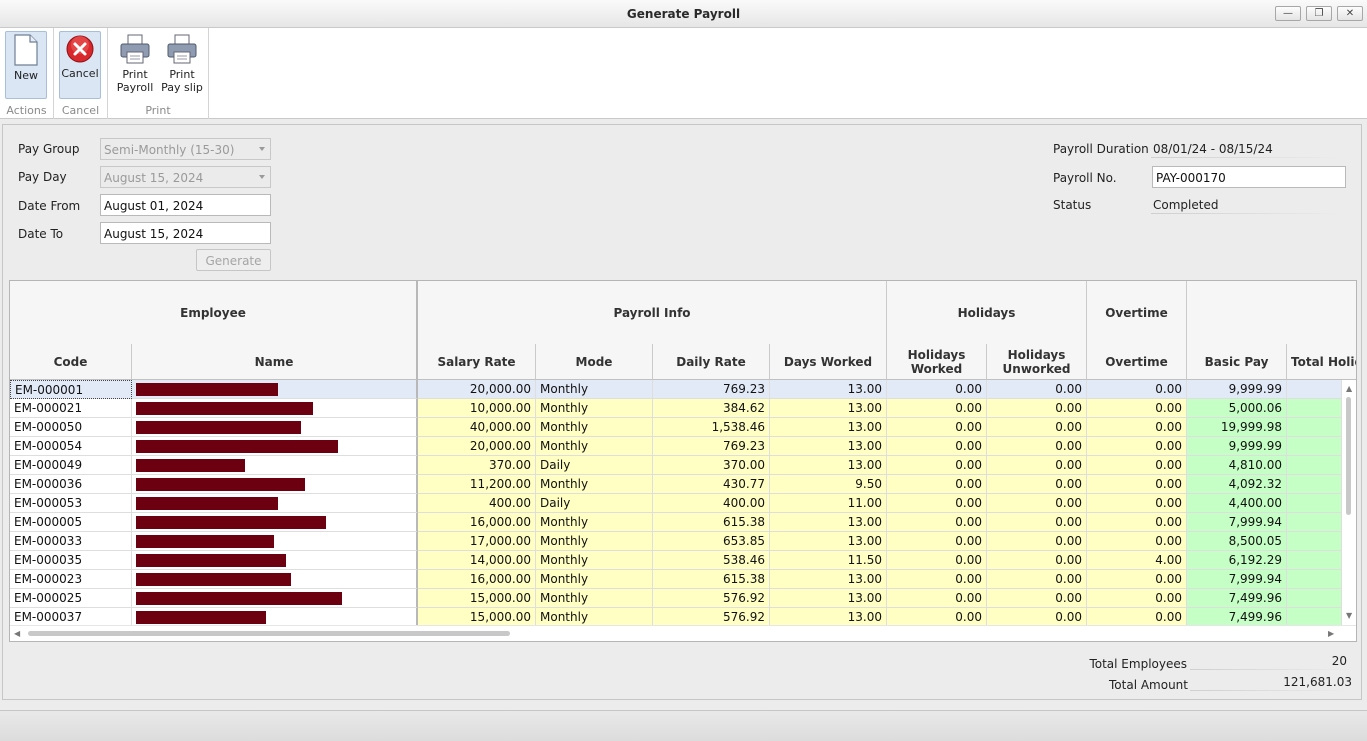 The width and height of the screenshot is (1367, 741). Describe the element at coordinates (1137, 560) in the screenshot. I see `cell-overtime: 4.00` at that location.